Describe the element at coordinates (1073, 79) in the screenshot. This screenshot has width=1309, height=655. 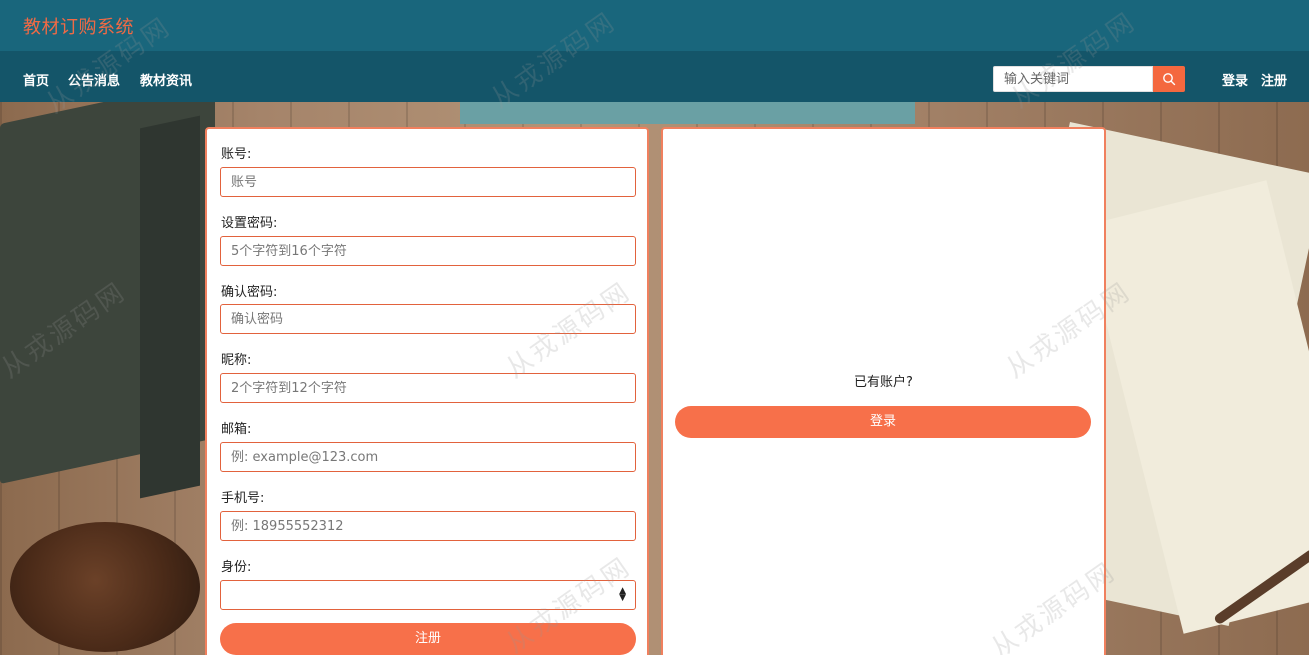
I see `search-input` at that location.